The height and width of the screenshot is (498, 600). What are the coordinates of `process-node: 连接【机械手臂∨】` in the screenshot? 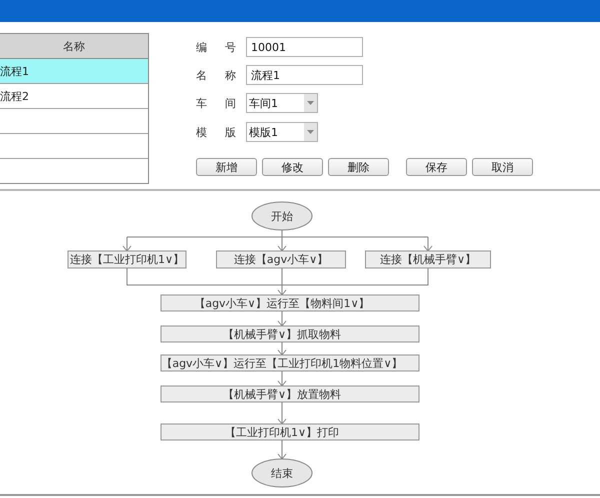 It's located at (428, 259).